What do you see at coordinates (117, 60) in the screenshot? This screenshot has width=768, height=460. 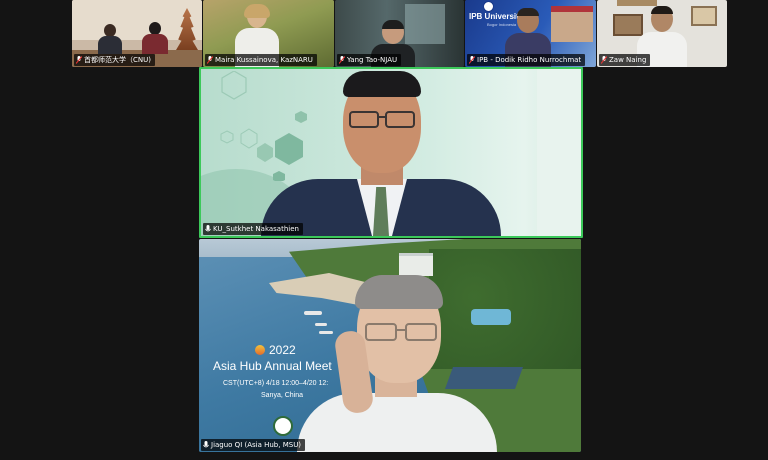 I see `participant-name: 首都师范大学（CNU)` at bounding box center [117, 60].